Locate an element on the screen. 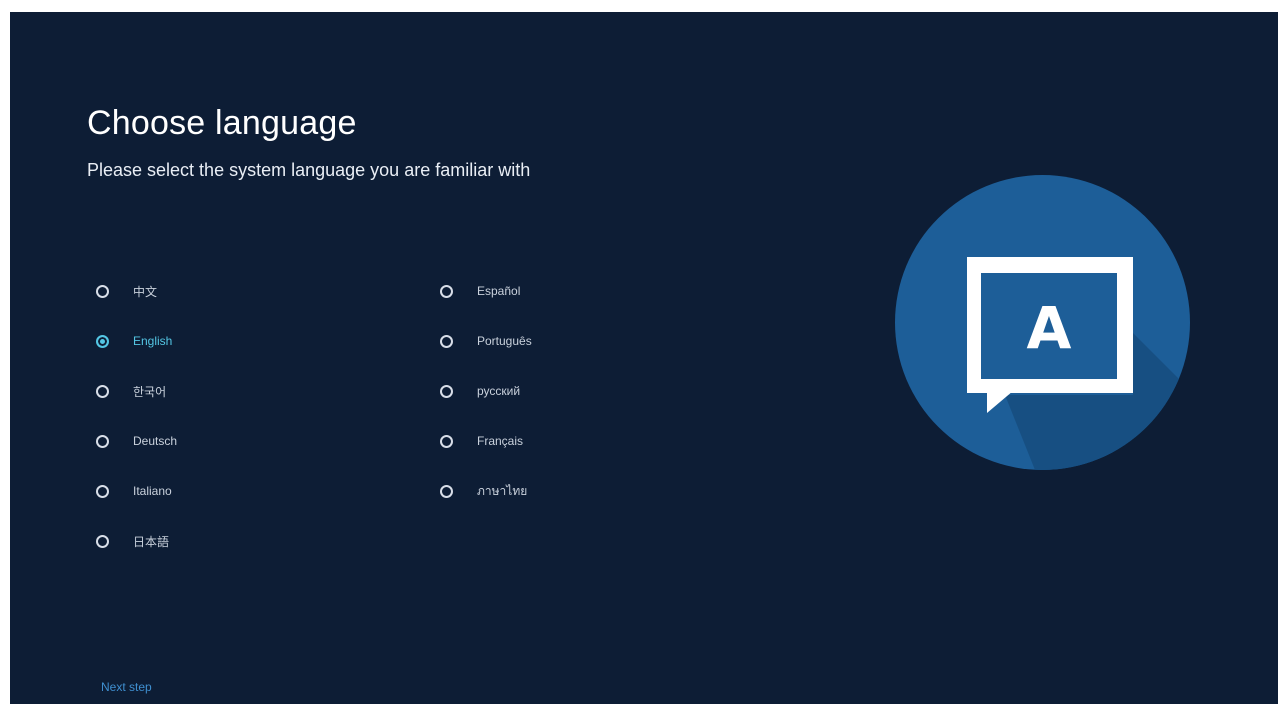 Image resolution: width=1278 pixels, height=704 pixels. language-label: русский is located at coordinates (499, 391).